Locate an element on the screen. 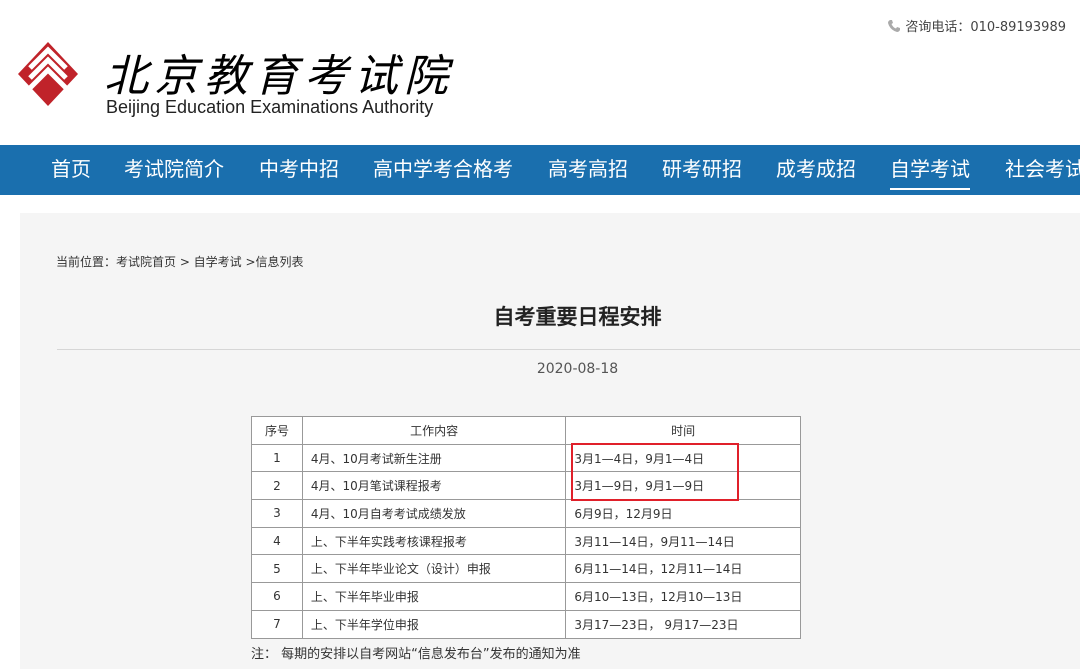 This screenshot has width=1080, height=669. table-row: 7 上、下半年学位申报 3月17—23日， 9月17—23日 is located at coordinates (526, 624).